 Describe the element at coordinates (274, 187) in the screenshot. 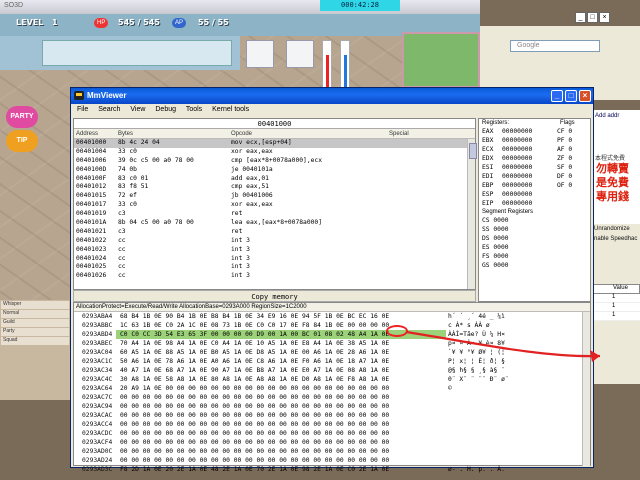

I see `disasm-row: 00401012 83 f8 51 cmp eax,51` at that location.